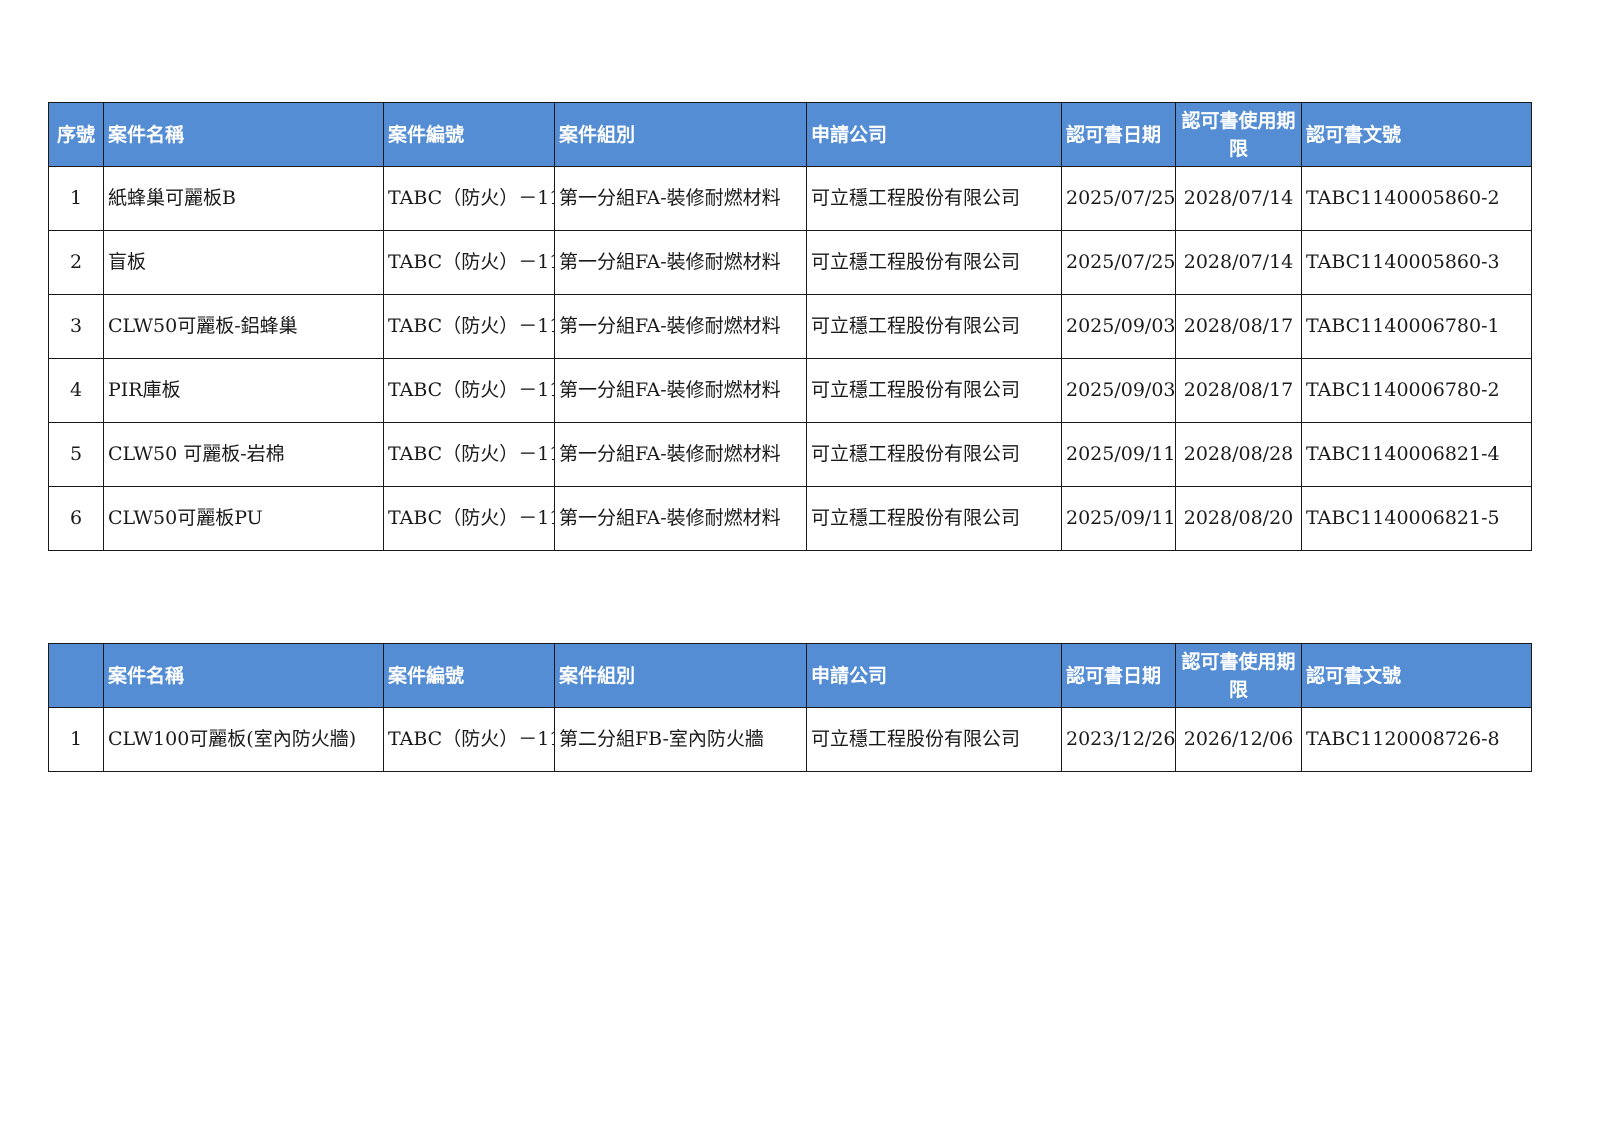  What do you see at coordinates (469, 739) in the screenshot?
I see `cell-case-code: TABC（防火）－112FB113C` at bounding box center [469, 739].